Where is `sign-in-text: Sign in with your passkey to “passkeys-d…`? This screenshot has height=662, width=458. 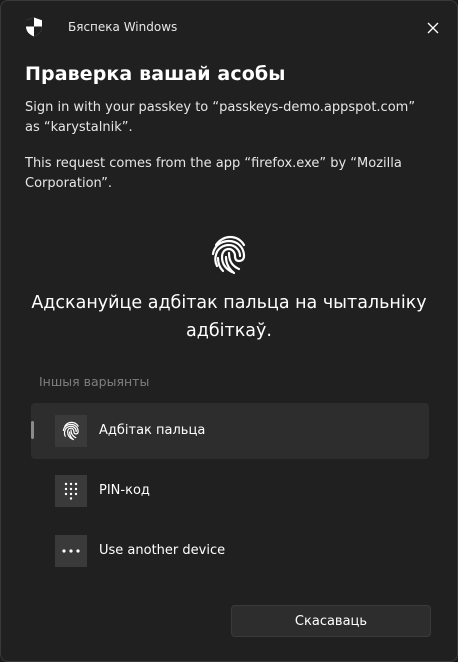 sign-in-text: Sign in with your passkey to “passkeys-d… is located at coordinates (220, 117).